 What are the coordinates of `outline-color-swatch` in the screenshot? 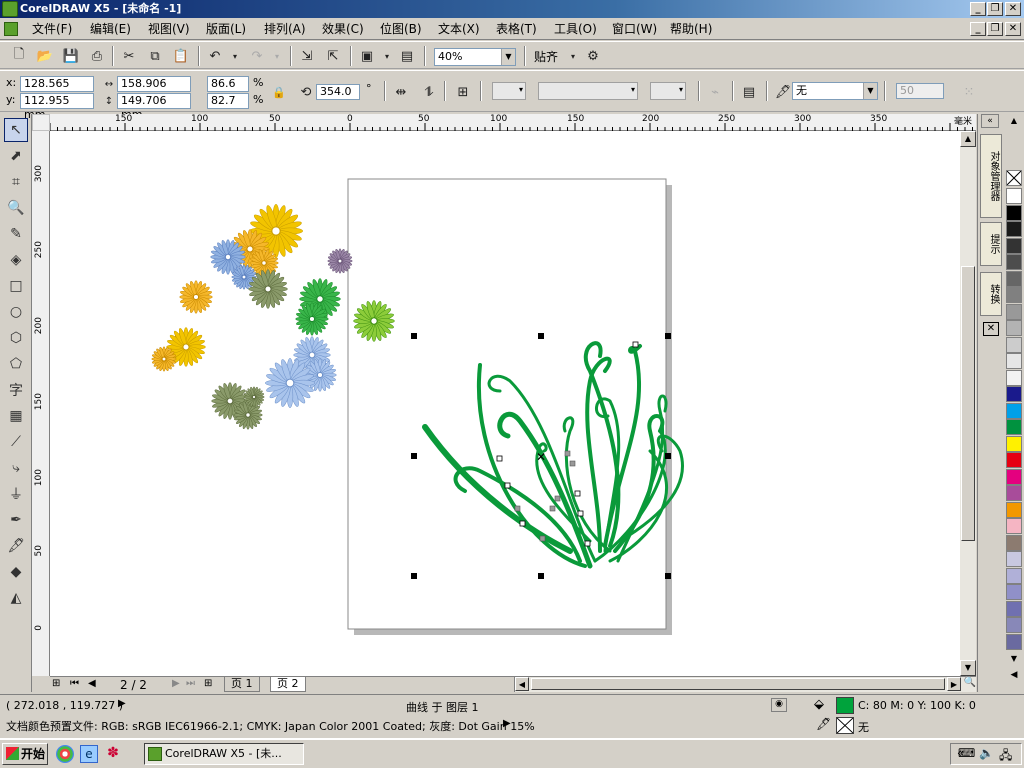 It's located at (845, 725).